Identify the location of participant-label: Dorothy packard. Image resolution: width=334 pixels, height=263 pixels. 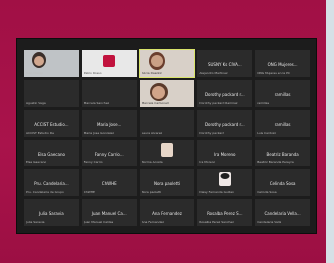
(212, 132).